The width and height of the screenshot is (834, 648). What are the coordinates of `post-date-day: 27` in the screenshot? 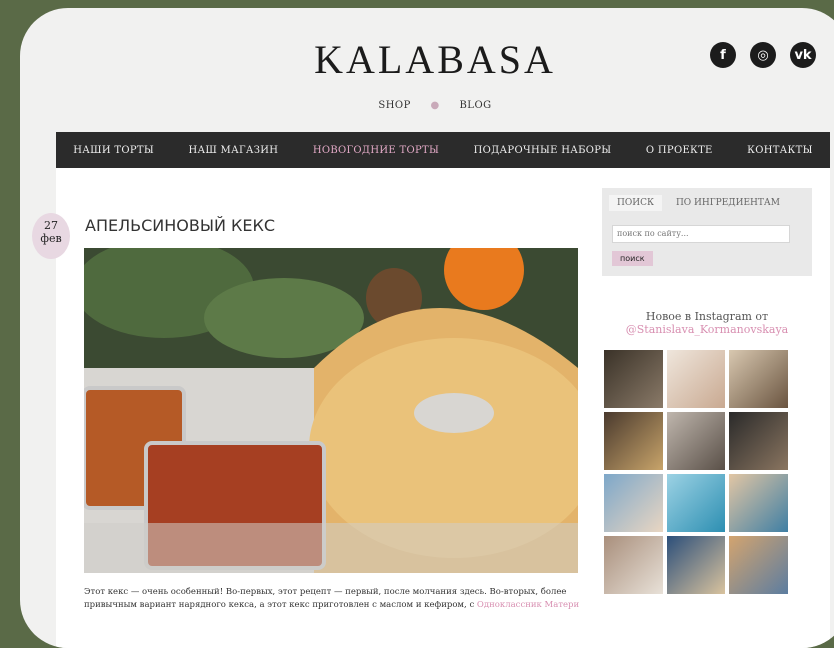 It's located at (51, 225).